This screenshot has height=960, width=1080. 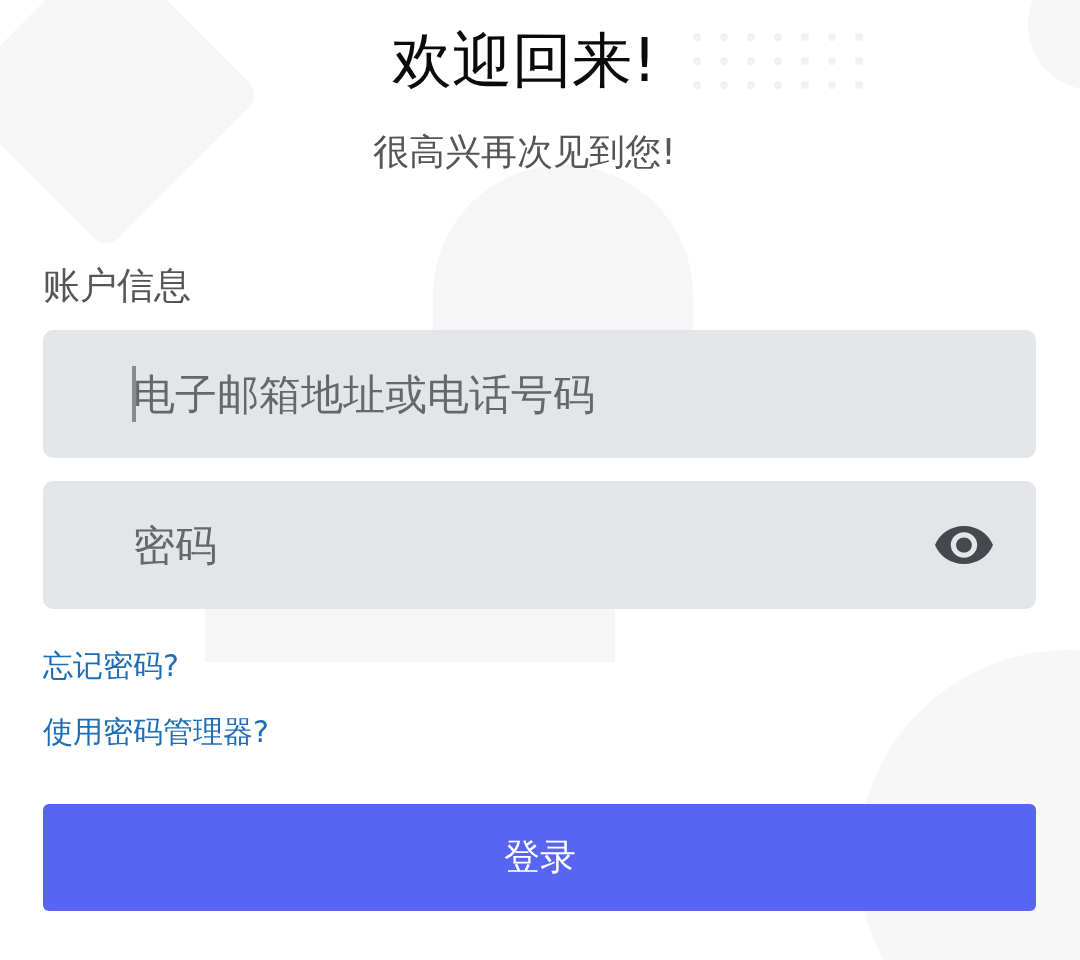 I want to click on welcome-title: 欢迎回来!, so click(x=524, y=60).